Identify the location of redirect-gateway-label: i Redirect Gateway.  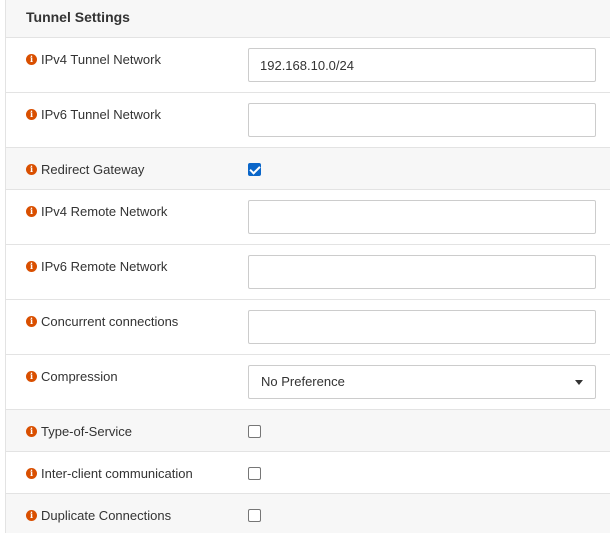
(85, 169).